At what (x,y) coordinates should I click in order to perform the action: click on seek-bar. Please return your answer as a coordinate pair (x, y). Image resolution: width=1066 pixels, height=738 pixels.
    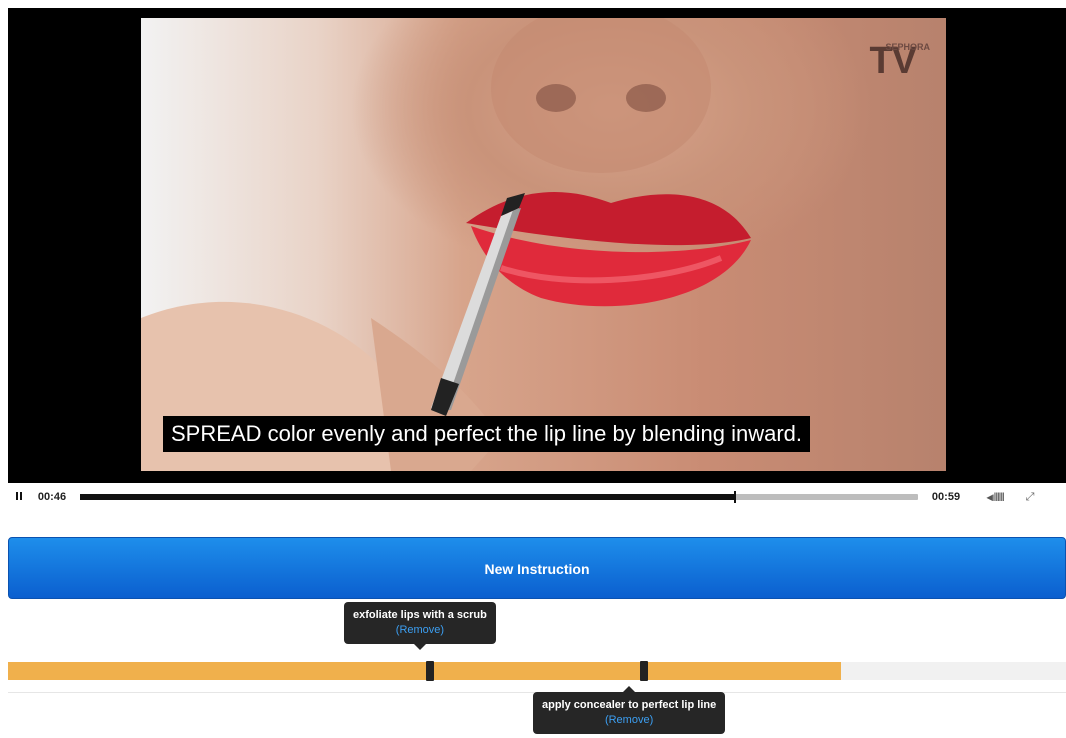
    Looking at the image, I should click on (499, 497).